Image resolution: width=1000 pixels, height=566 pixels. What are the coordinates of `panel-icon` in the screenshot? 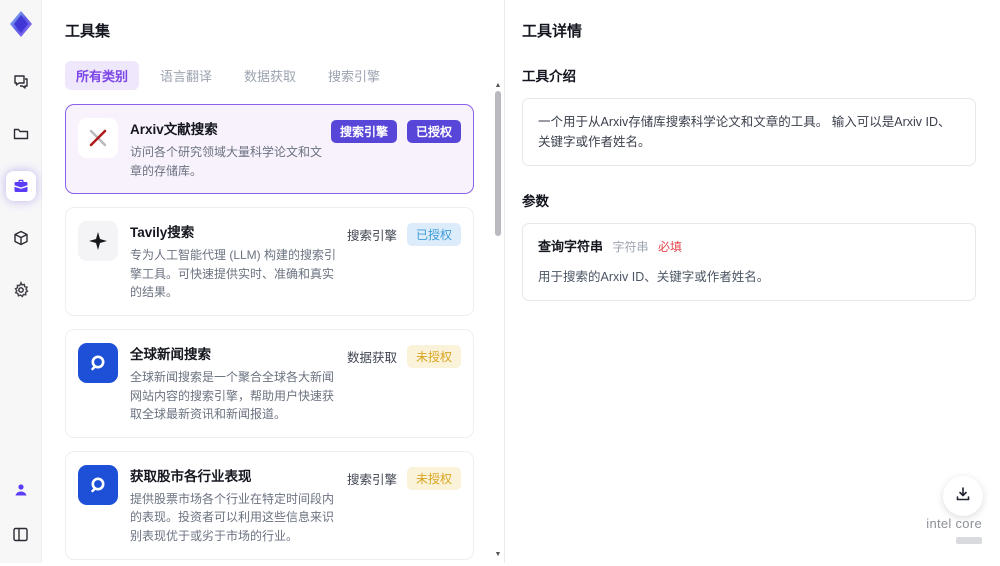 It's located at (20, 534).